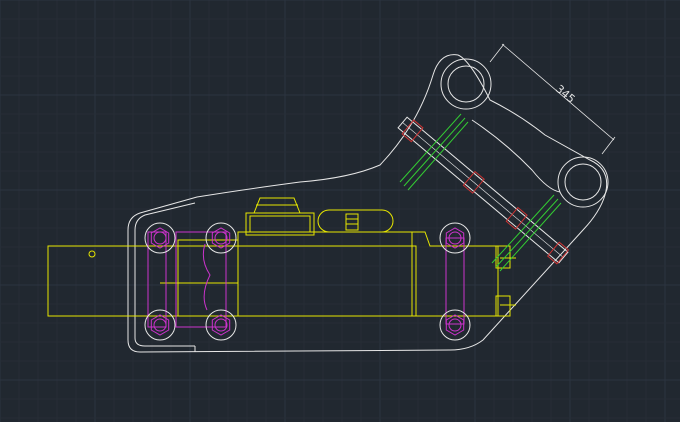 This screenshot has height=422, width=680. Describe the element at coordinates (325, 273) in the screenshot. I see `housing-step` at that location.